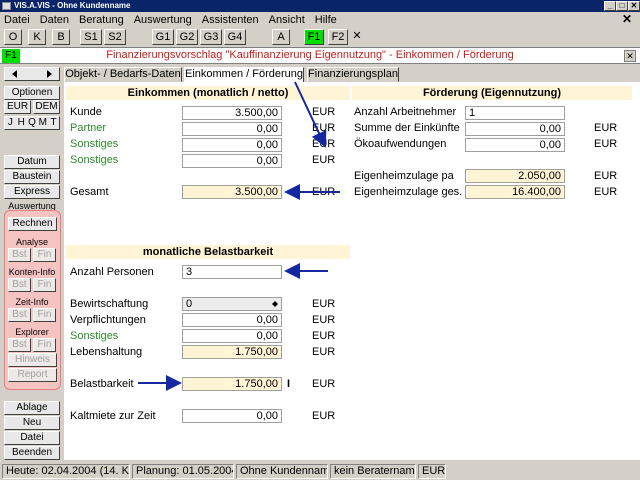  What do you see at coordinates (19, 315) in the screenshot?
I see `zeitinfo-bst-button: Bst` at bounding box center [19, 315].